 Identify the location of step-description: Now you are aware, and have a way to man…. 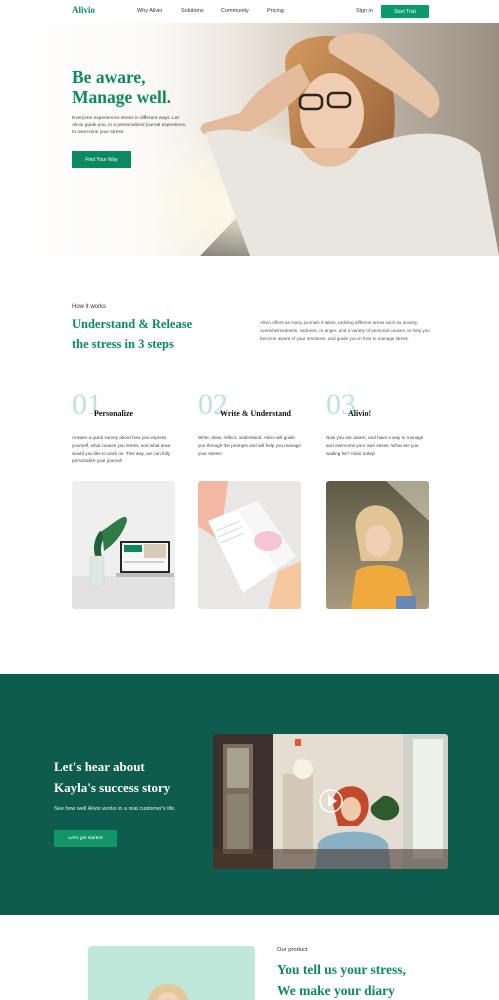
(375, 445).